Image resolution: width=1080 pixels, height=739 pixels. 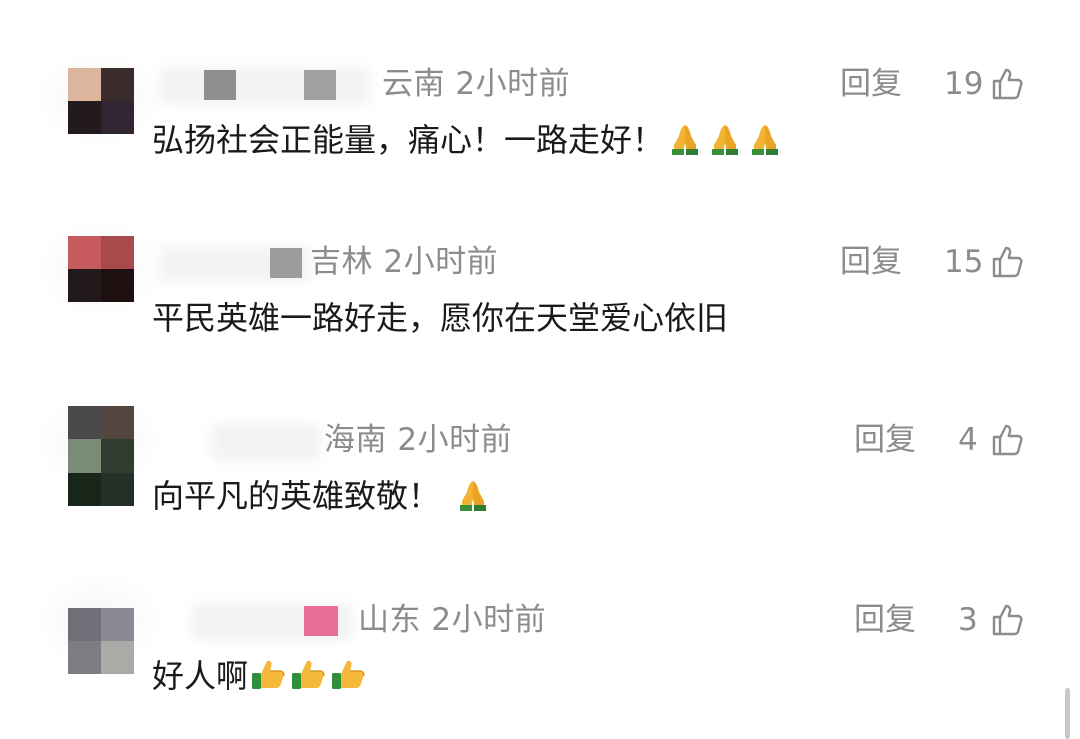 What do you see at coordinates (588, 84) in the screenshot?
I see `comment-meta: 云南 2小时前 回复 19` at bounding box center [588, 84].